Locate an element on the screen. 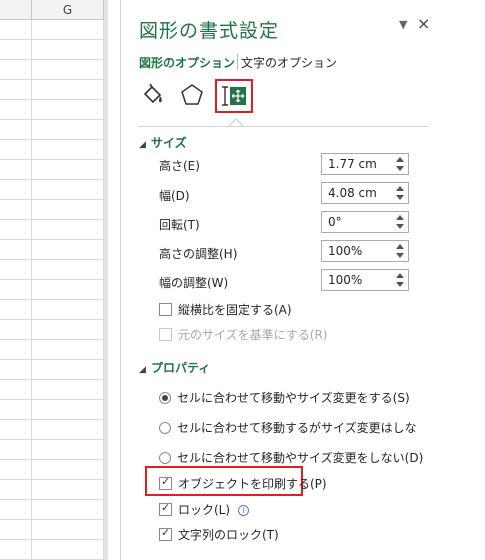 Image resolution: width=485 pixels, height=560 pixels. radio-move-not-size: セルに合わせて移動するがサイズ変更はしな is located at coordinates (288, 427).